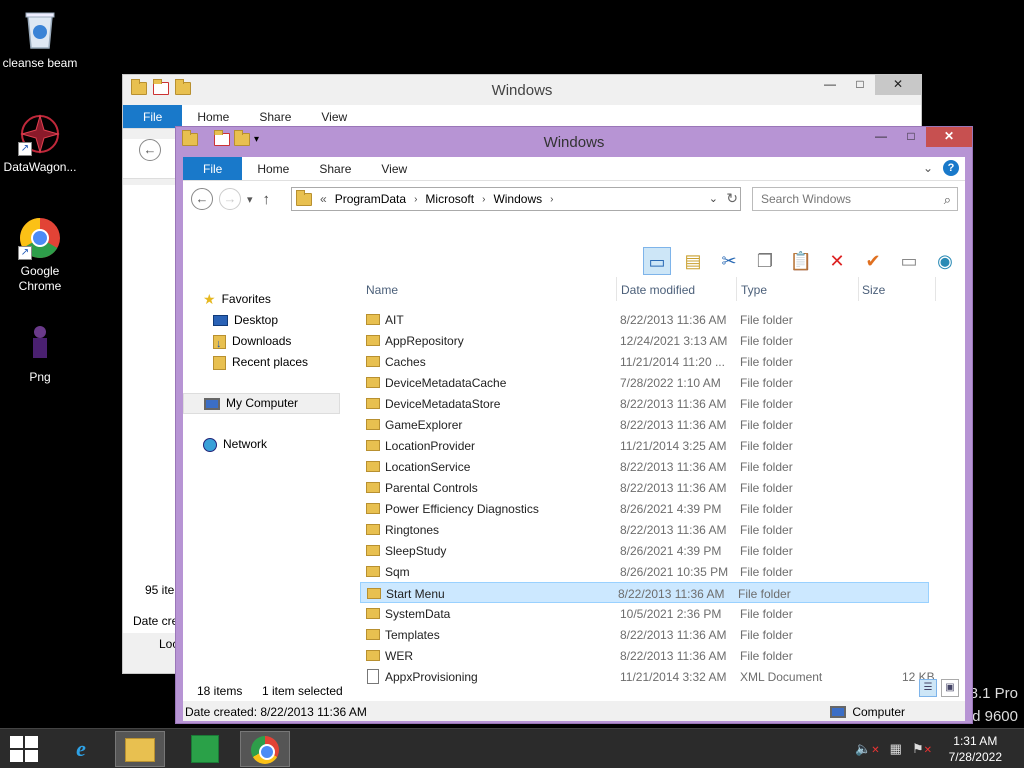 Image resolution: width=1024 pixels, height=768 pixels. I want to click on taskbar-internet-explorer: e, so click(81, 749).